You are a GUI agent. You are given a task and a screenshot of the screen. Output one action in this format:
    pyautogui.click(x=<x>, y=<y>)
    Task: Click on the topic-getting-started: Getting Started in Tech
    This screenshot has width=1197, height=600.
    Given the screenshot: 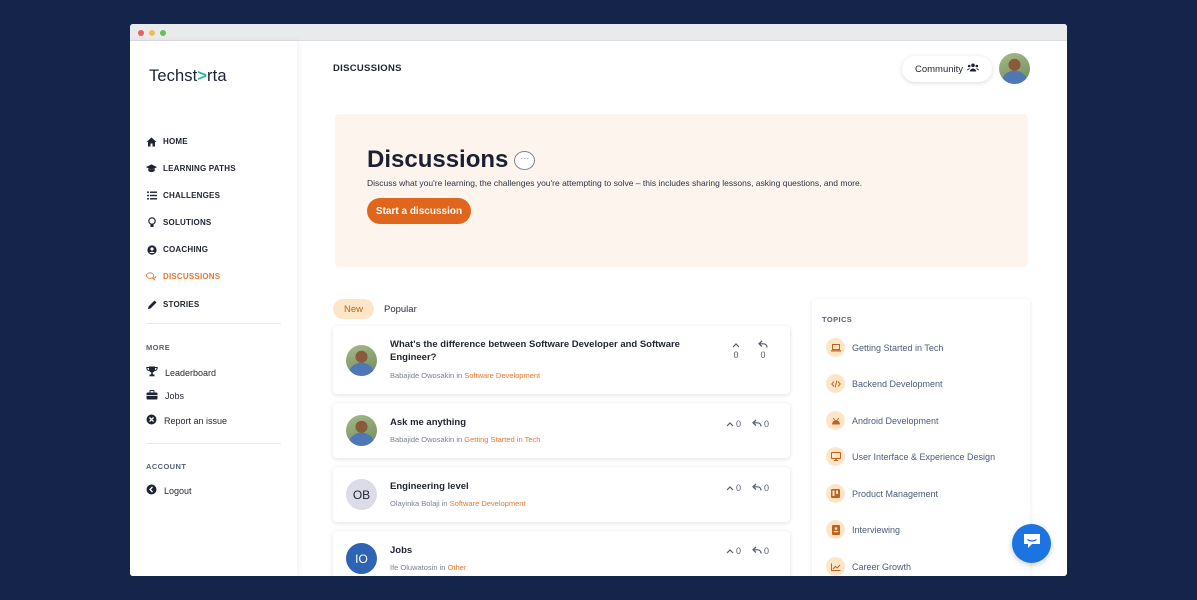 What is the action you would take?
    pyautogui.click(x=884, y=347)
    